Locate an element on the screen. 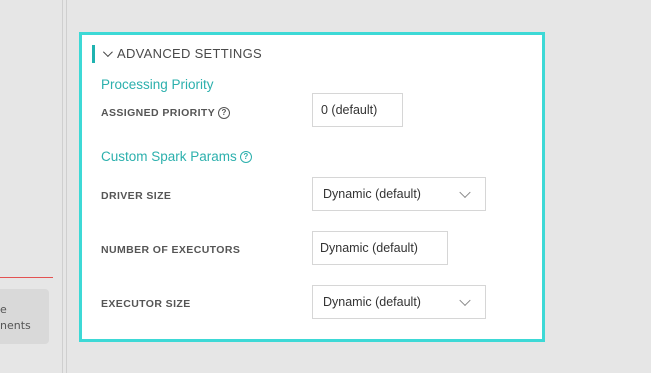 This screenshot has width=651, height=373. panel-divider-secondary is located at coordinates (66, 186).